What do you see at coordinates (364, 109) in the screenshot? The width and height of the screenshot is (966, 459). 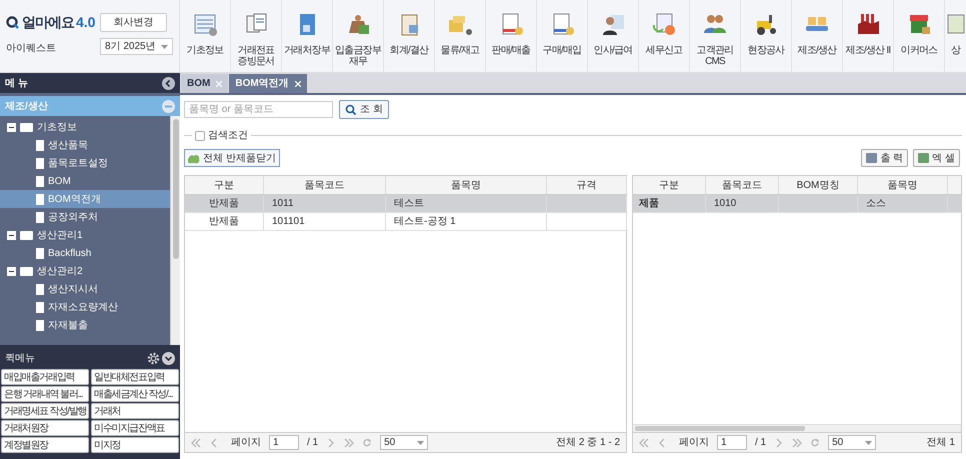 I see `search-button: 조 회` at bounding box center [364, 109].